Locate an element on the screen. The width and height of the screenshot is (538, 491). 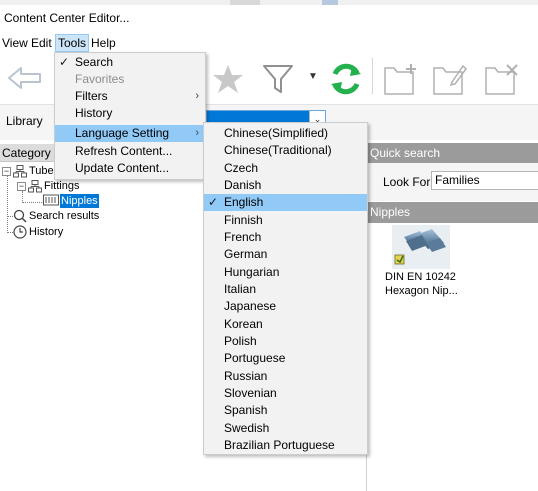
language-item: Italian is located at coordinates (285, 289).